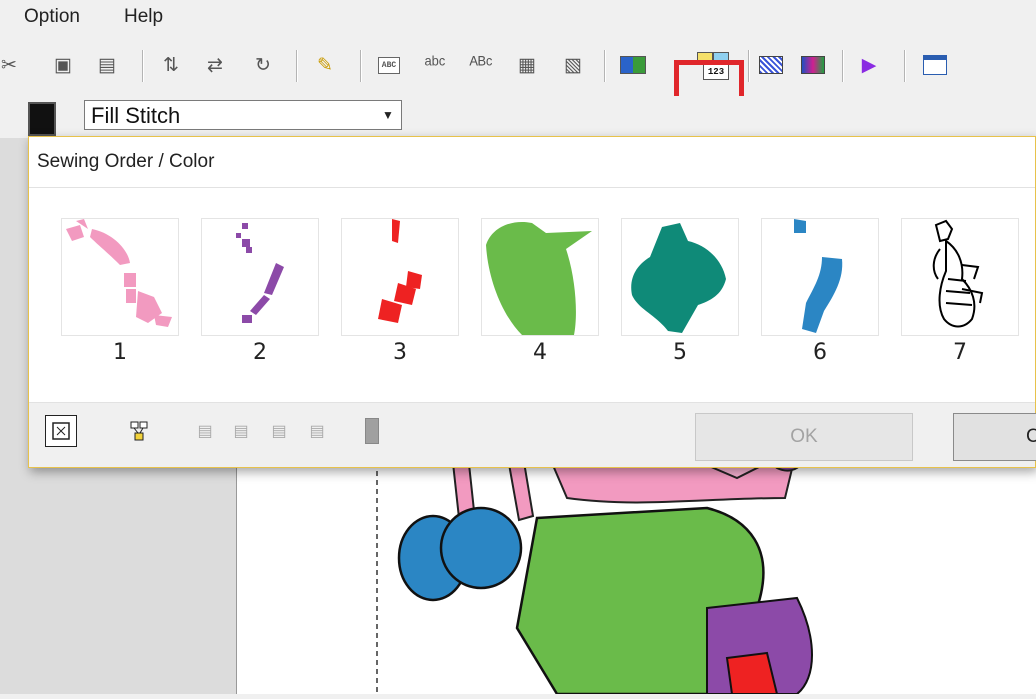  I want to click on ok-button: OK, so click(804, 437).